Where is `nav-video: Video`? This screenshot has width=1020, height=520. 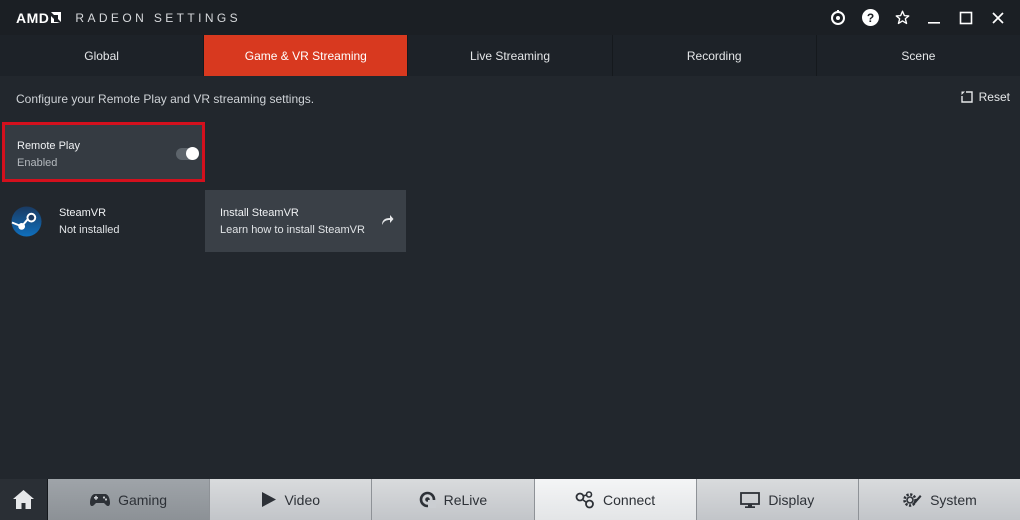
nav-video: Video is located at coordinates (291, 499).